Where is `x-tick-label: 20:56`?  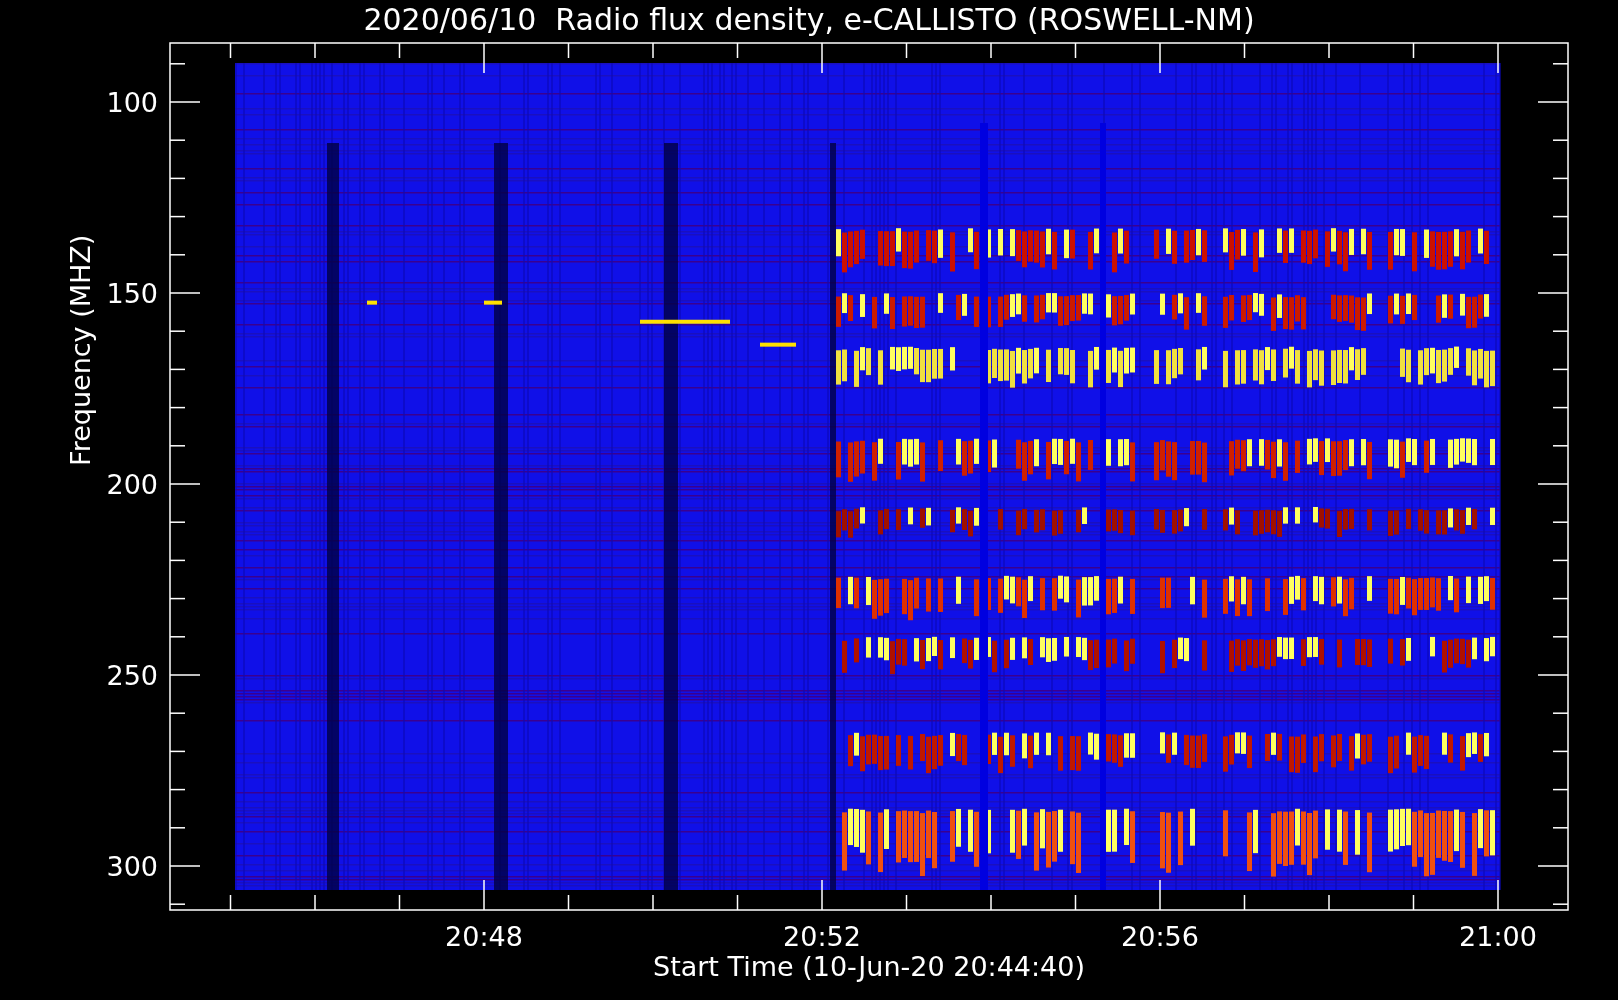
x-tick-label: 20:56 is located at coordinates (1160, 936).